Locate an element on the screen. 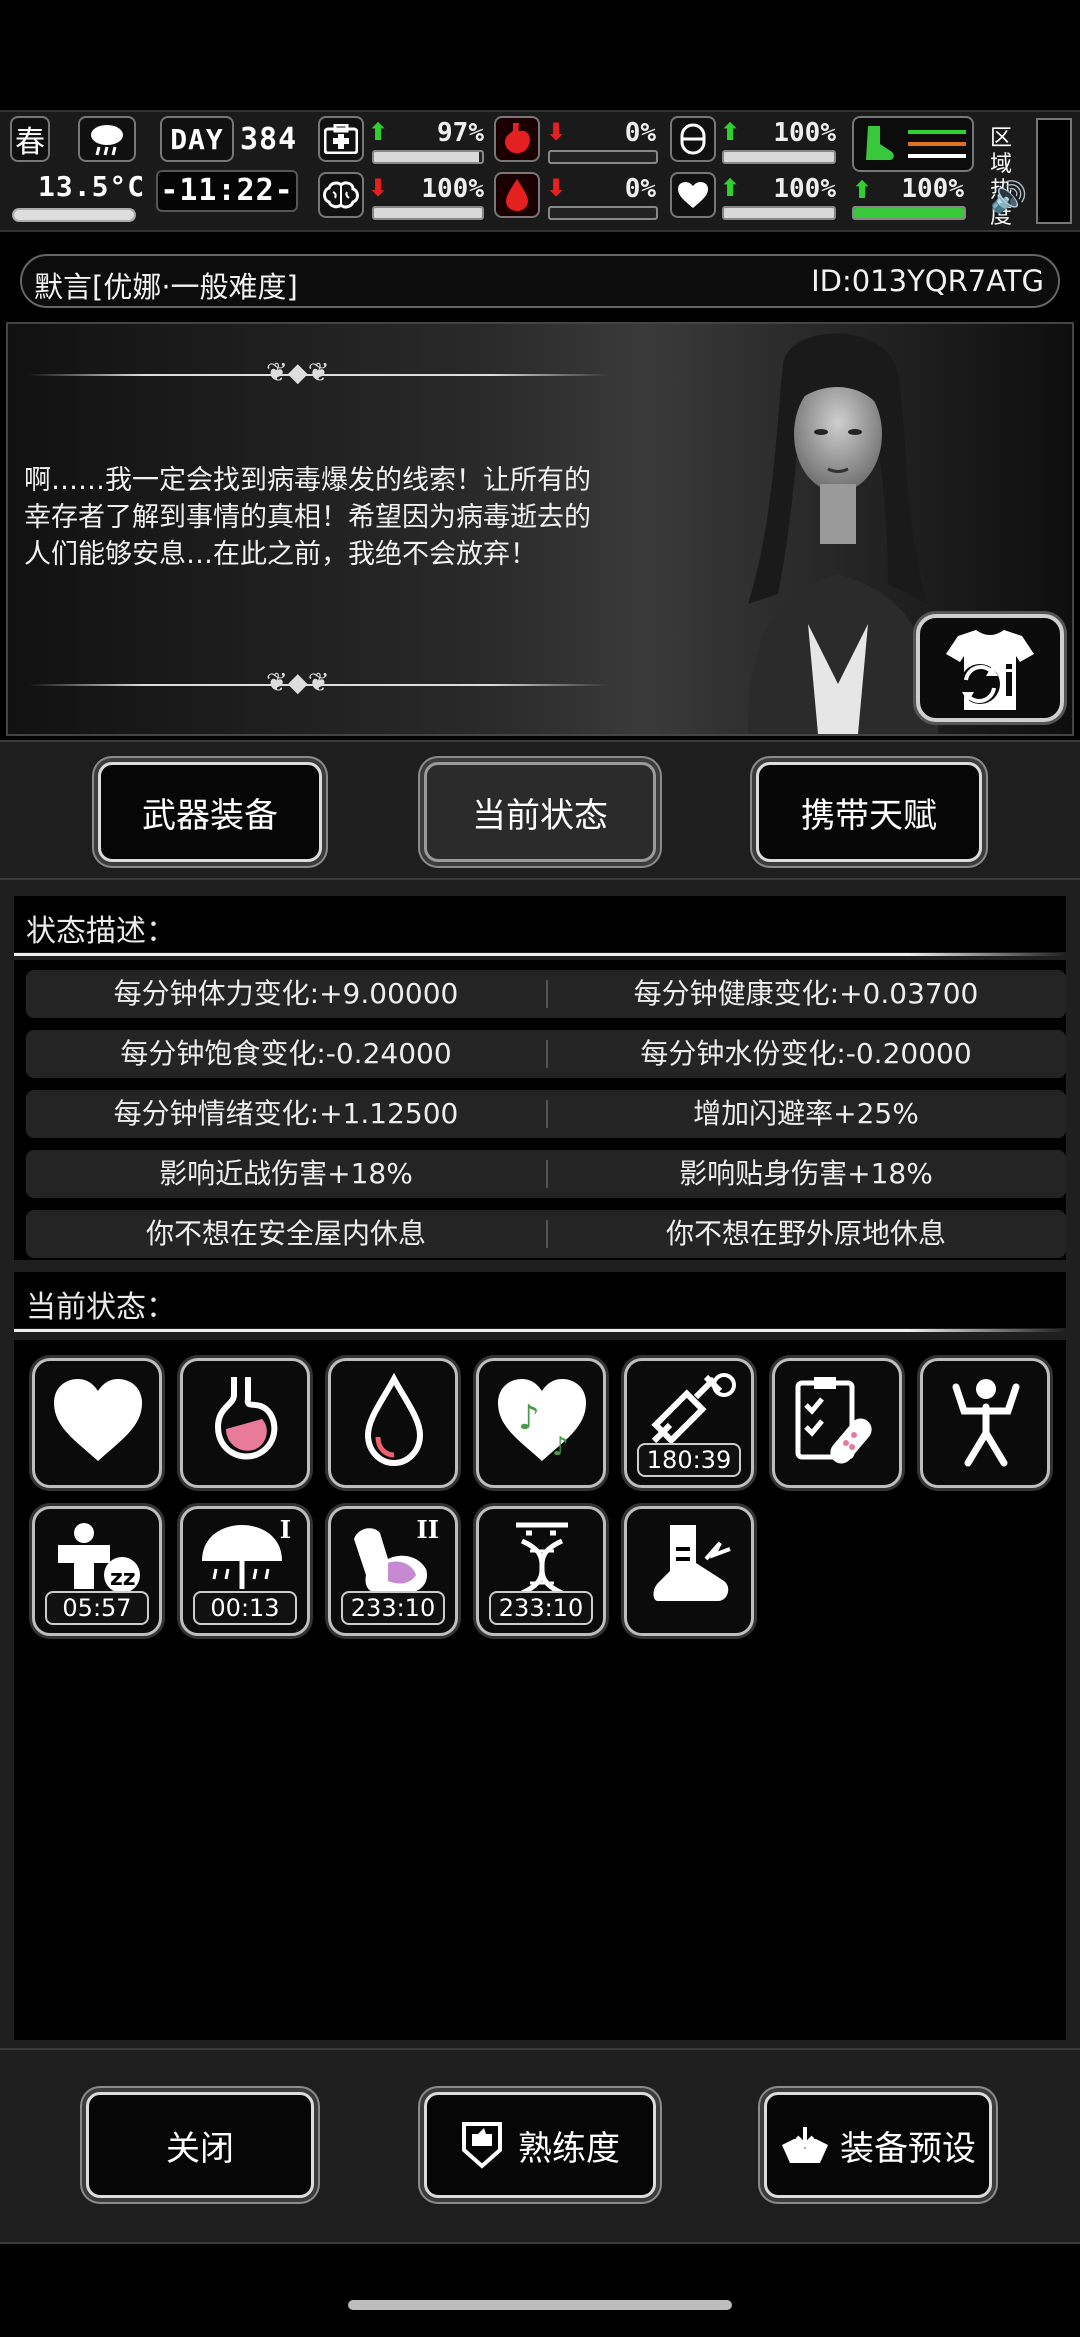  status-description-header: 状态描述： is located at coordinates (540, 926).